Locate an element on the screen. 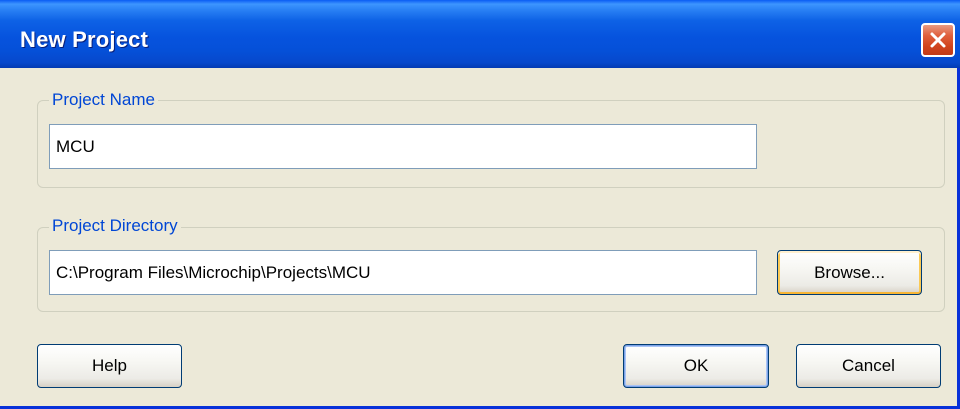  project-name-label: Project Name is located at coordinates (103, 100).